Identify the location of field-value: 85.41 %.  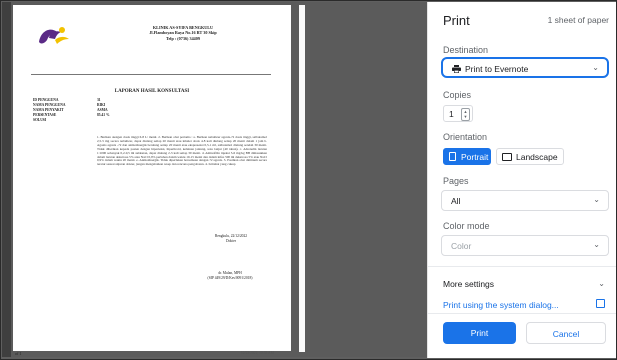
(103, 115).